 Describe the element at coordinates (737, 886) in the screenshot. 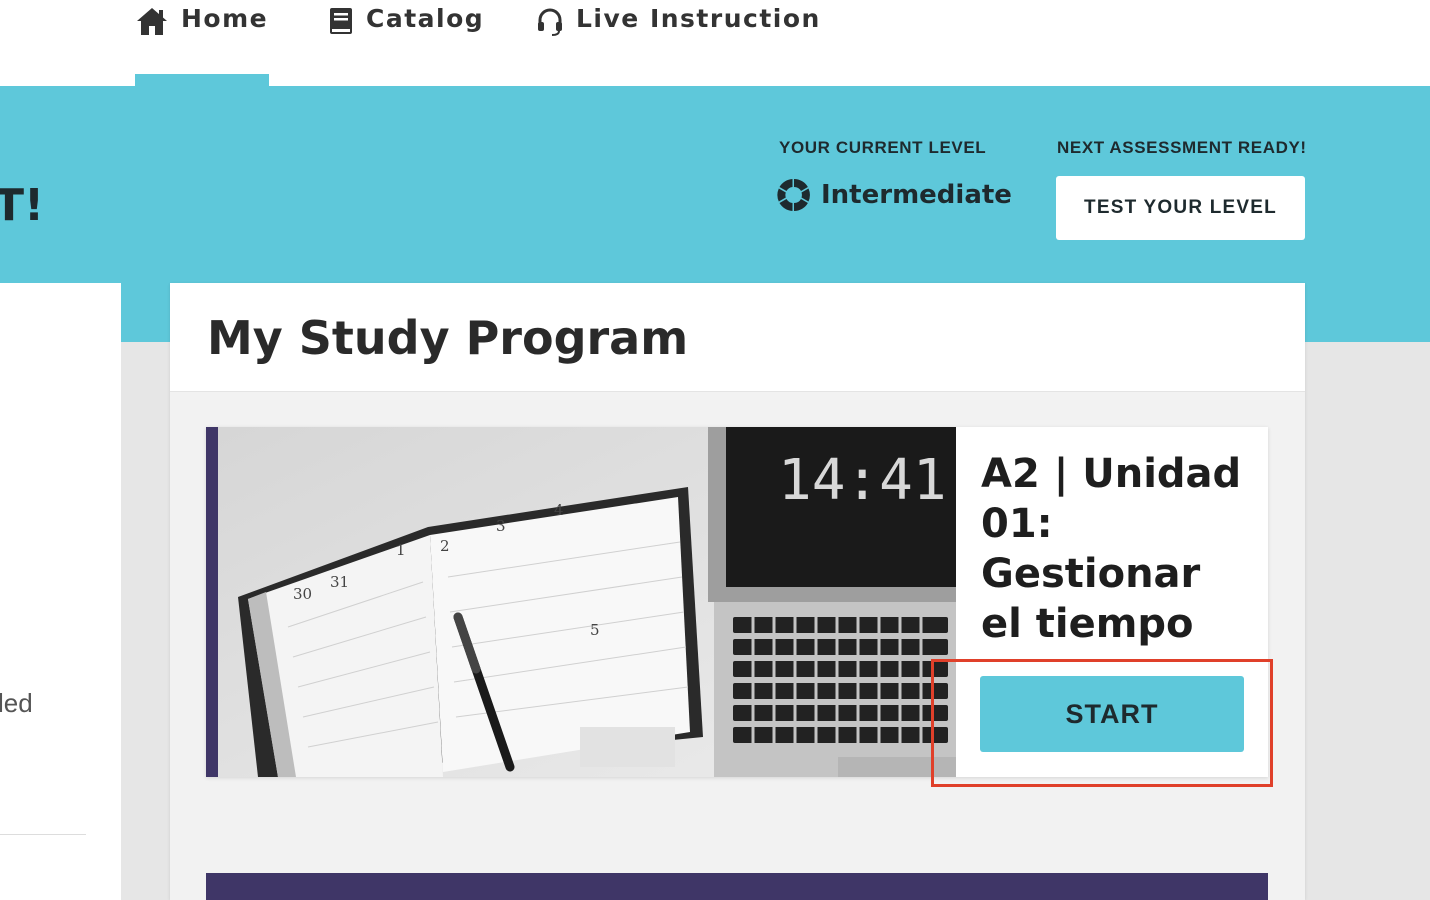

I see `next-course-card` at that location.